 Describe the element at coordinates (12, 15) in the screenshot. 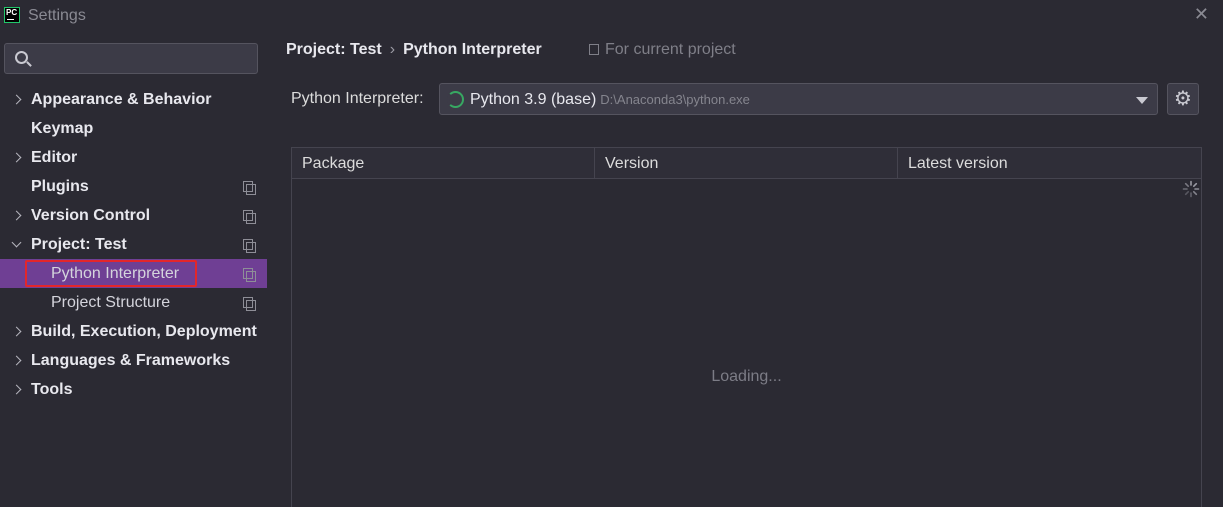

I see `pycharm-logo-icon: PC` at that location.